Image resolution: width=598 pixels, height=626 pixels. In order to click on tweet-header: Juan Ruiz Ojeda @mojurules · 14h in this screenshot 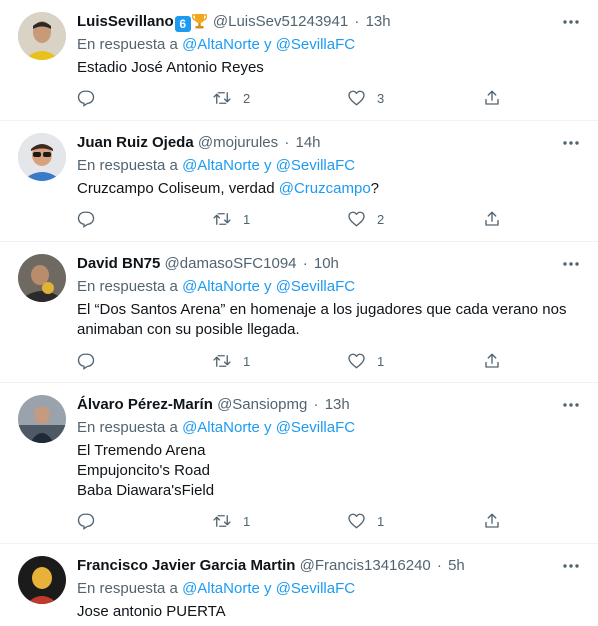, I will do `click(329, 143)`.